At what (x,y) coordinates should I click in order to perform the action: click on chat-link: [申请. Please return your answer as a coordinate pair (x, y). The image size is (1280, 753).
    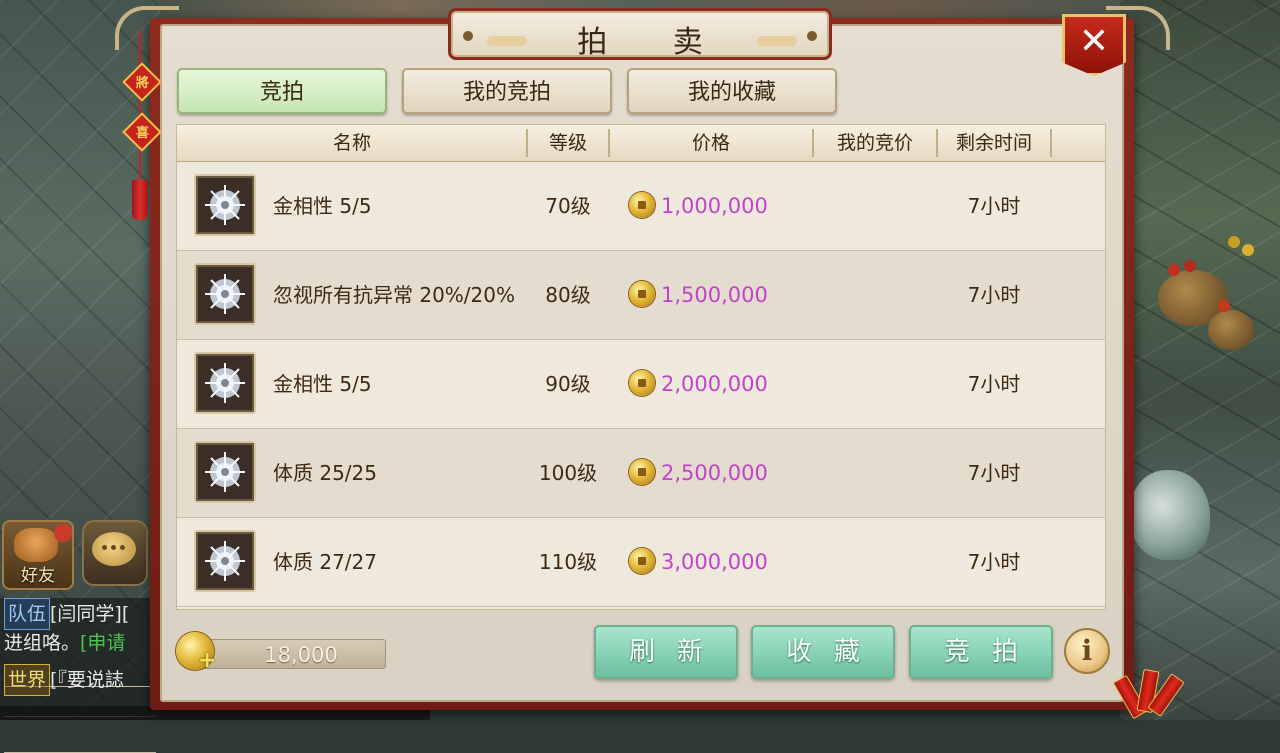
    Looking at the image, I should click on (102, 643).